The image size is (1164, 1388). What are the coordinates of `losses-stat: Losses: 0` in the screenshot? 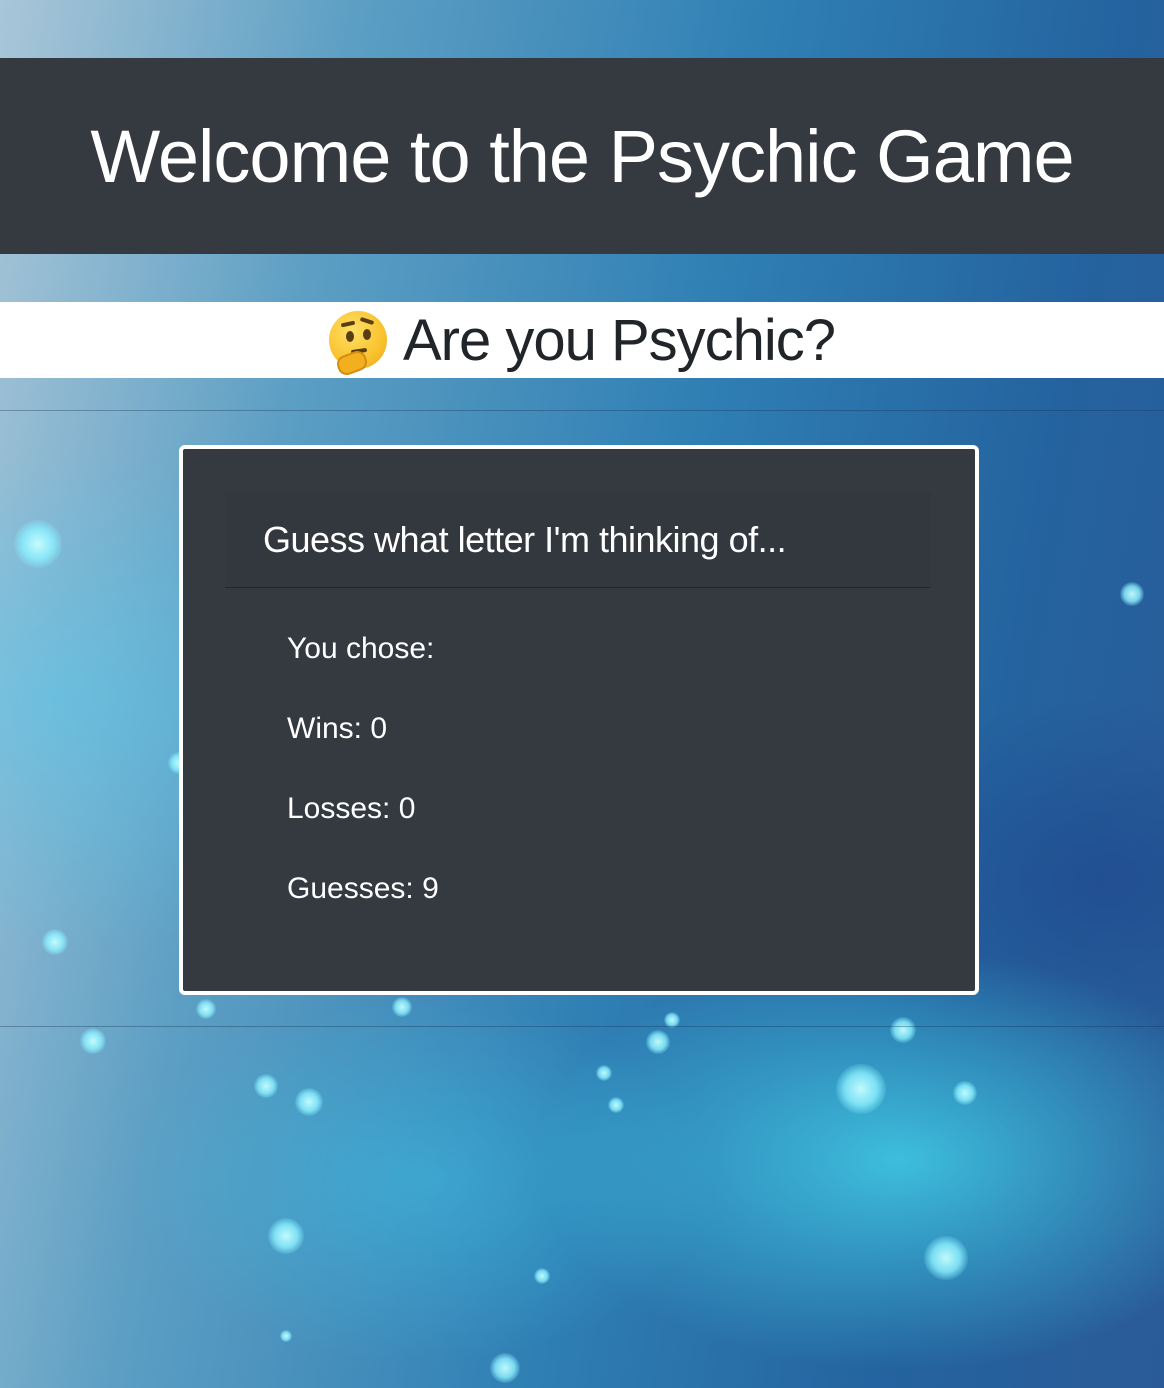 It's located at (363, 809).